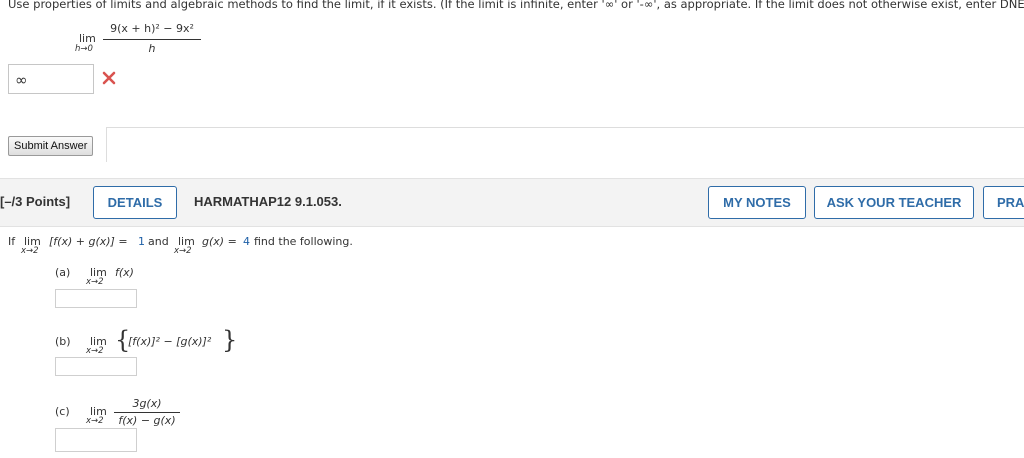 Image resolution: width=1024 pixels, height=458 pixels. What do you see at coordinates (147, 420) in the screenshot?
I see `part-c-denominator: f(x) − g(x)` at bounding box center [147, 420].